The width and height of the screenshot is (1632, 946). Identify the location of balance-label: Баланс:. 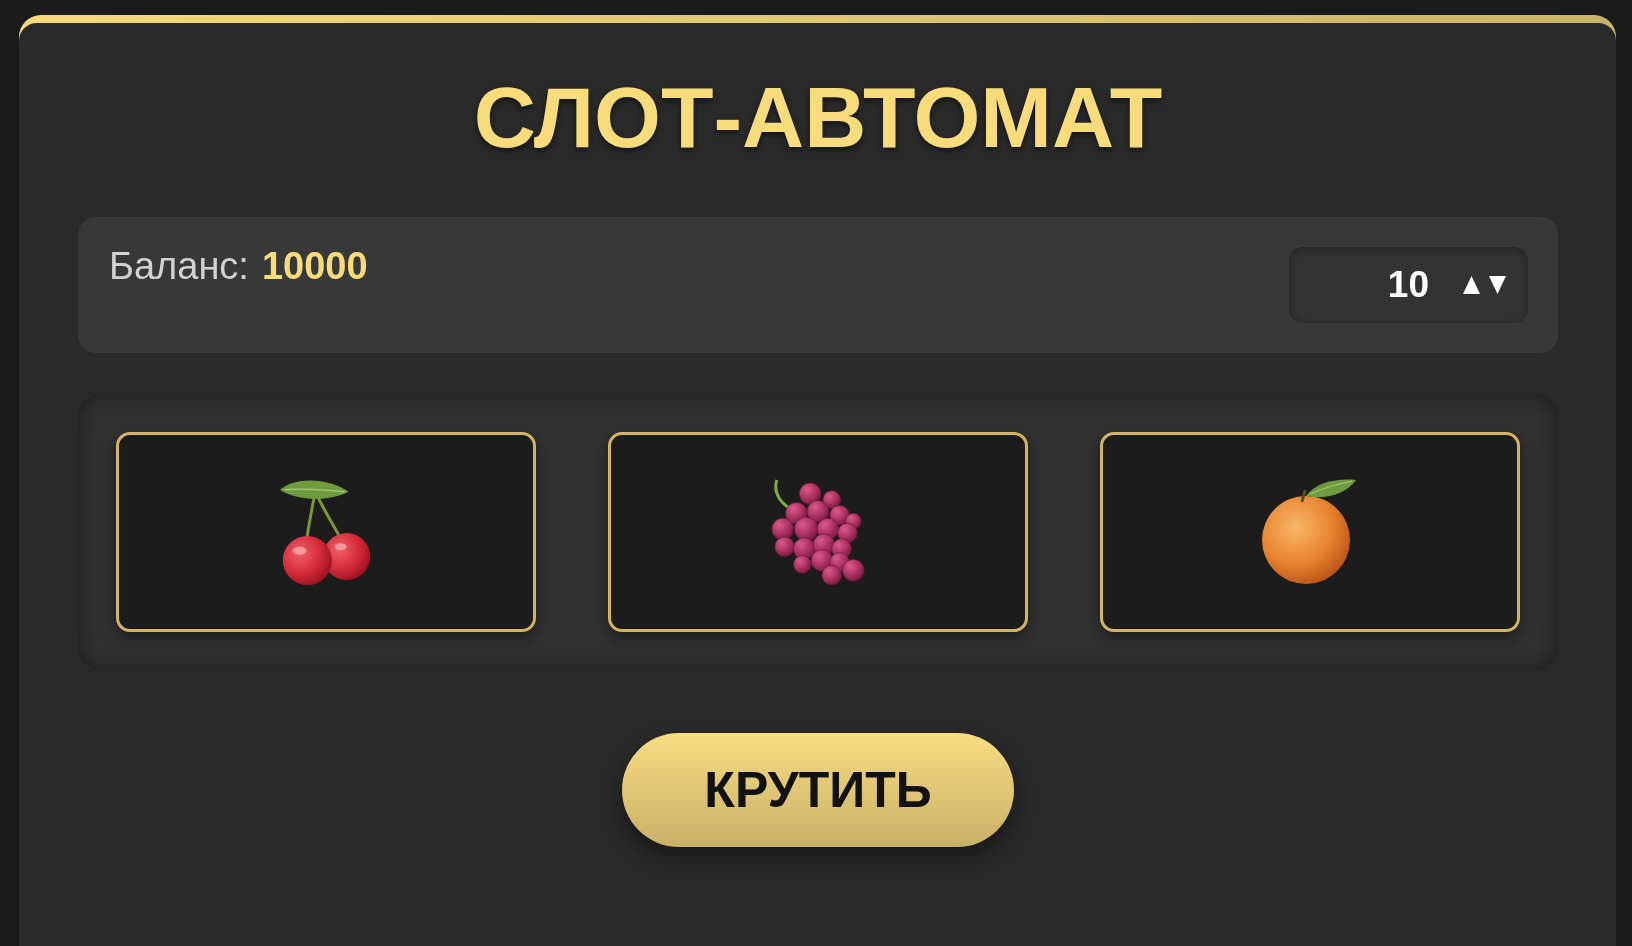
(179, 266).